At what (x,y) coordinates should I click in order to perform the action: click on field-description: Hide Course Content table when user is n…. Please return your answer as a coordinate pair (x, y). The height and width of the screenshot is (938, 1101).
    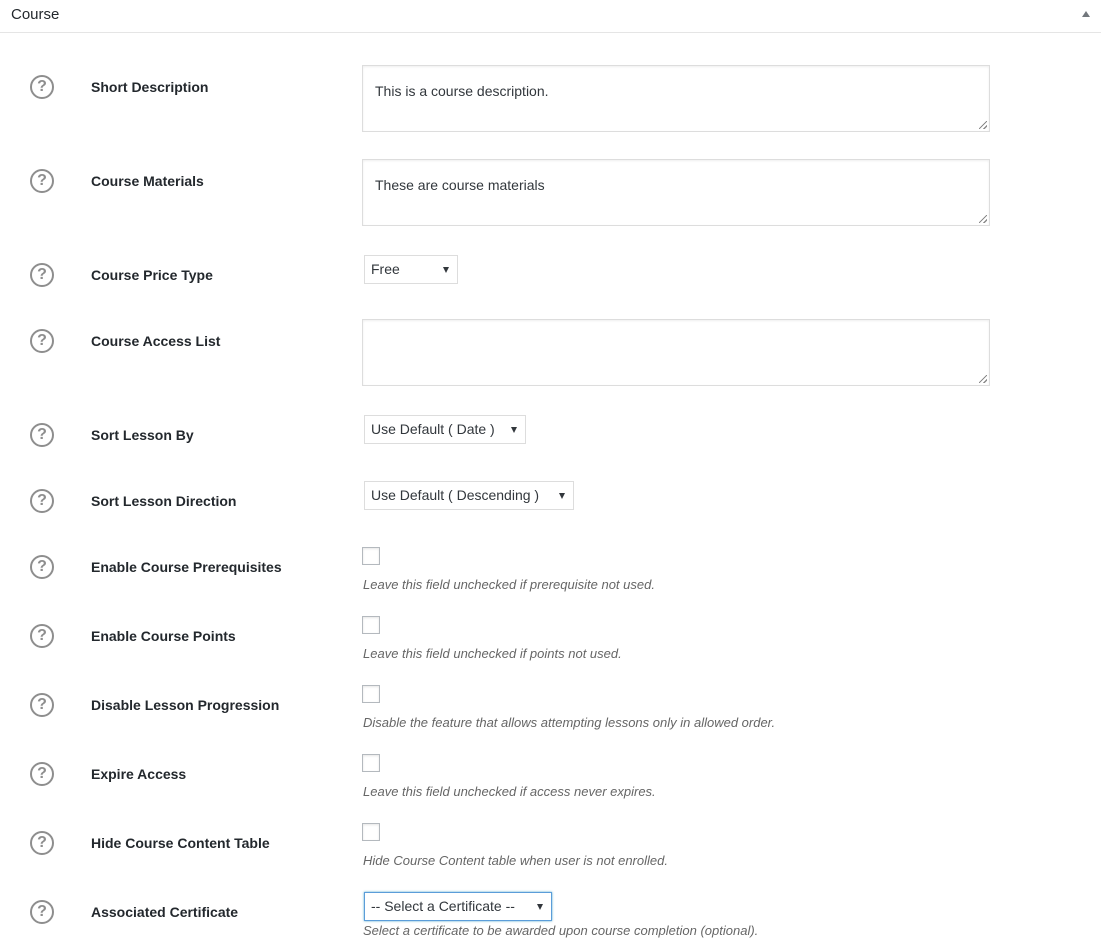
    Looking at the image, I should click on (515, 860).